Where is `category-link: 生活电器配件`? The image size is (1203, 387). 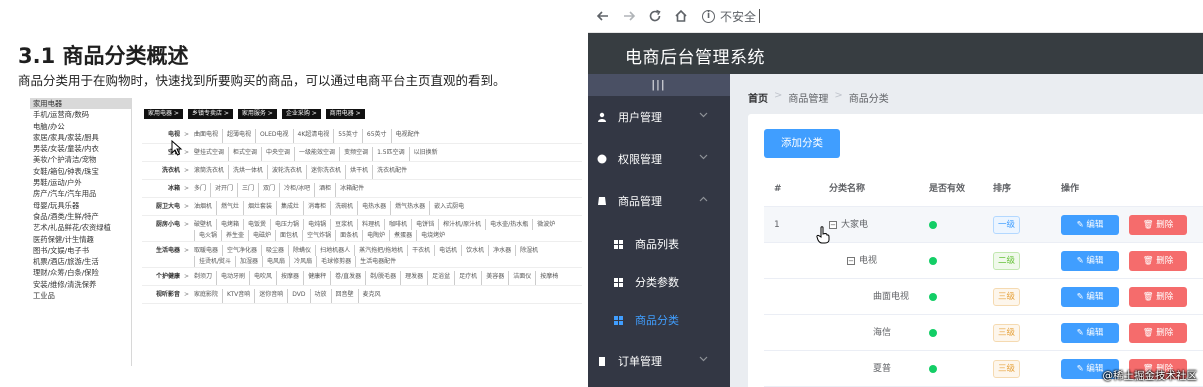 category-link: 生活电器配件 is located at coordinates (377, 261).